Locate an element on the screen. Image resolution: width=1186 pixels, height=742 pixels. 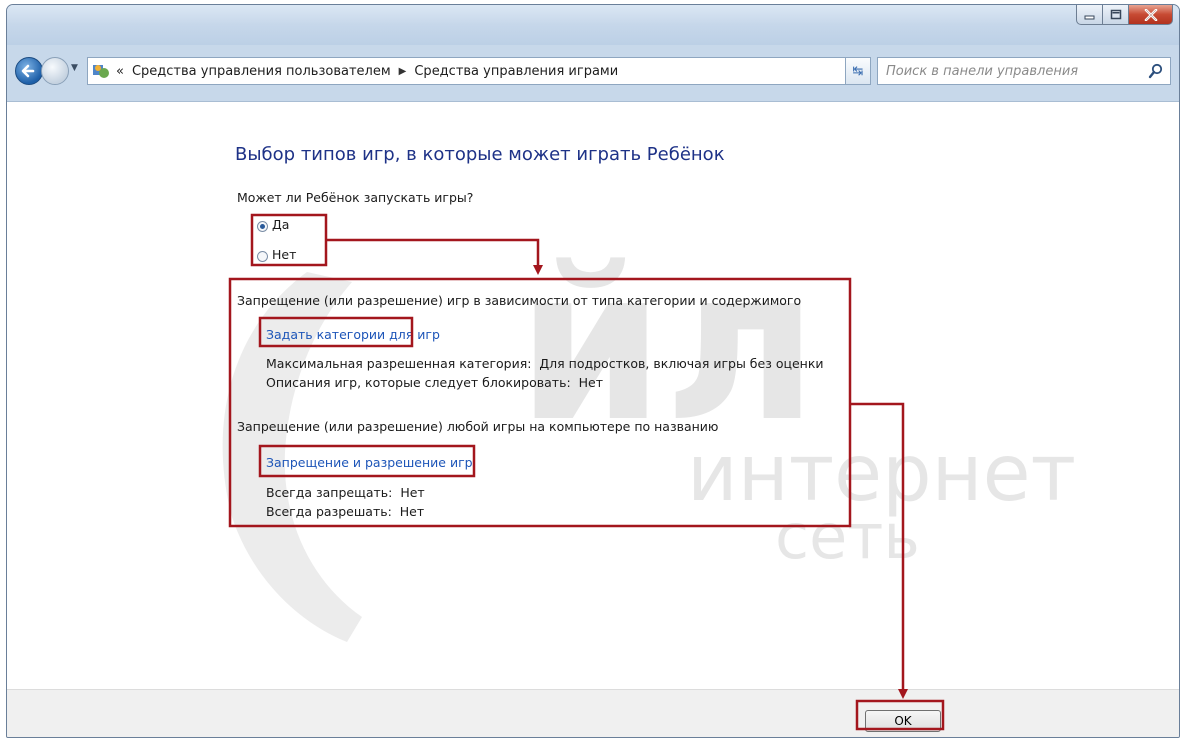
radio-no is located at coordinates (262, 256).